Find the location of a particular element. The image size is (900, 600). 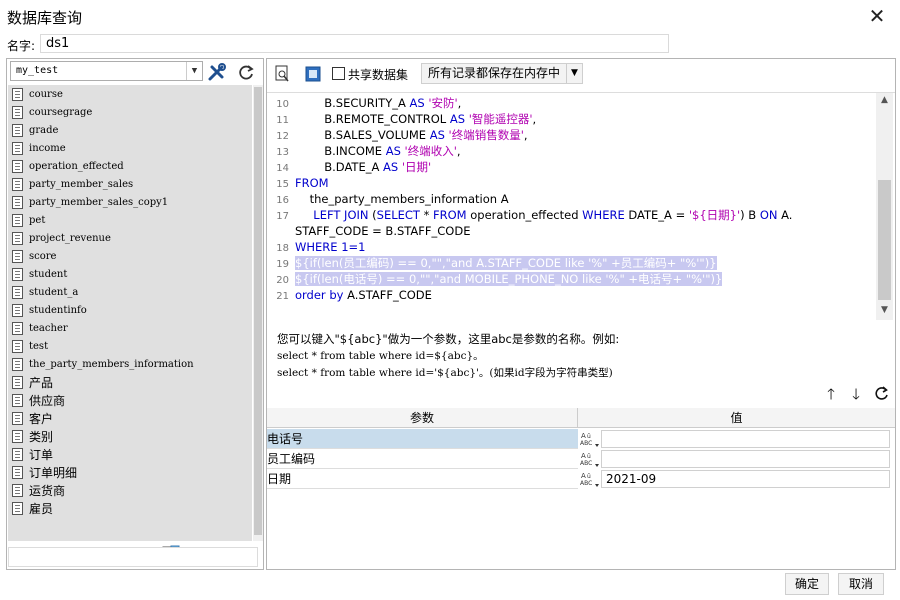

table-name: 客户 is located at coordinates (41, 418).